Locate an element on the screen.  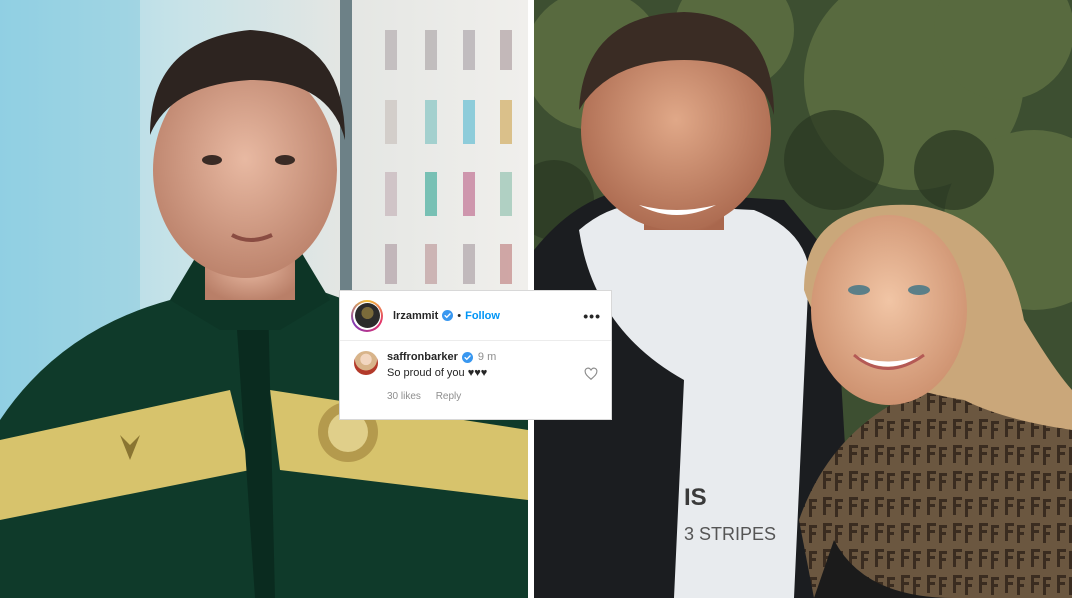
reply-button: Reply is located at coordinates (449, 396).